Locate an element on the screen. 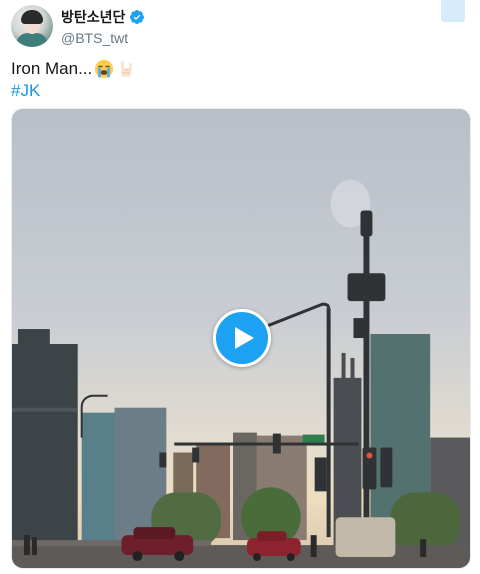  tweet-header: 방탄소년단 @BTS_twt is located at coordinates (78, 26).